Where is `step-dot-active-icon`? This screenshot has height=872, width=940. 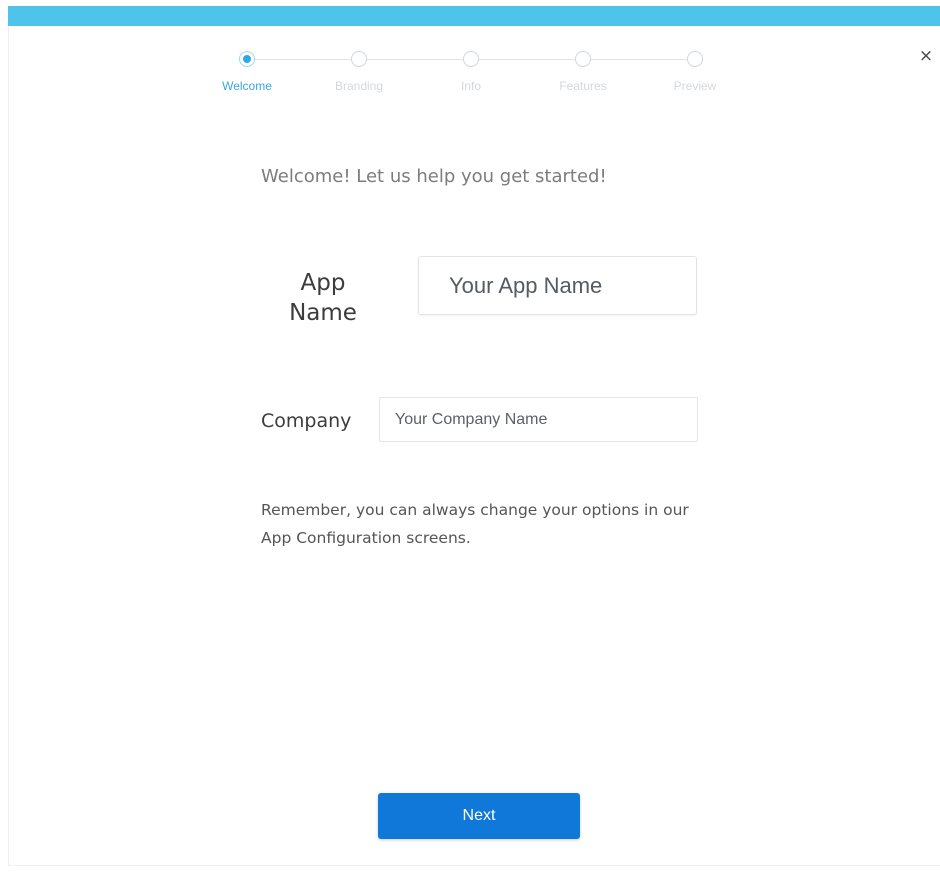
step-dot-active-icon is located at coordinates (247, 59).